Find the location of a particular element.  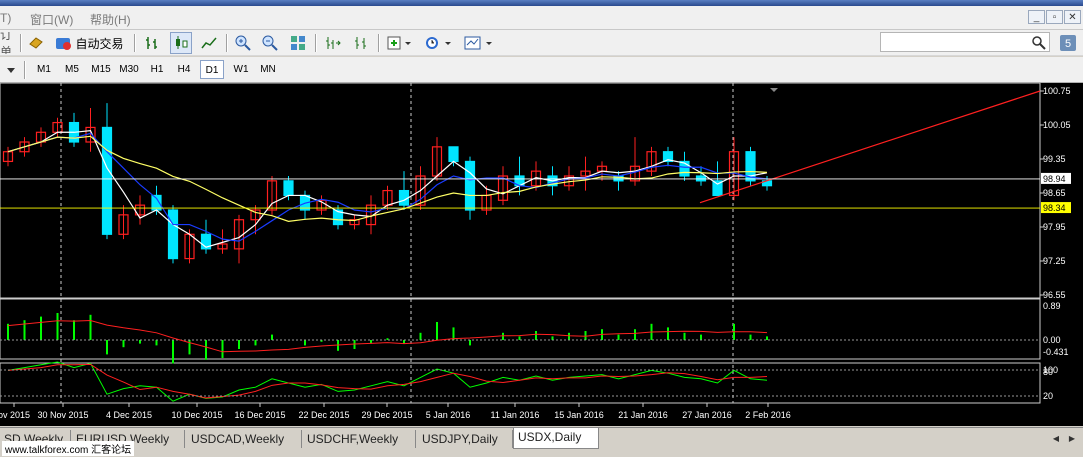

timeframe-toolbar: M1 M5 M15 M30 H1 H4 D1 W1 MN is located at coordinates (541, 70).